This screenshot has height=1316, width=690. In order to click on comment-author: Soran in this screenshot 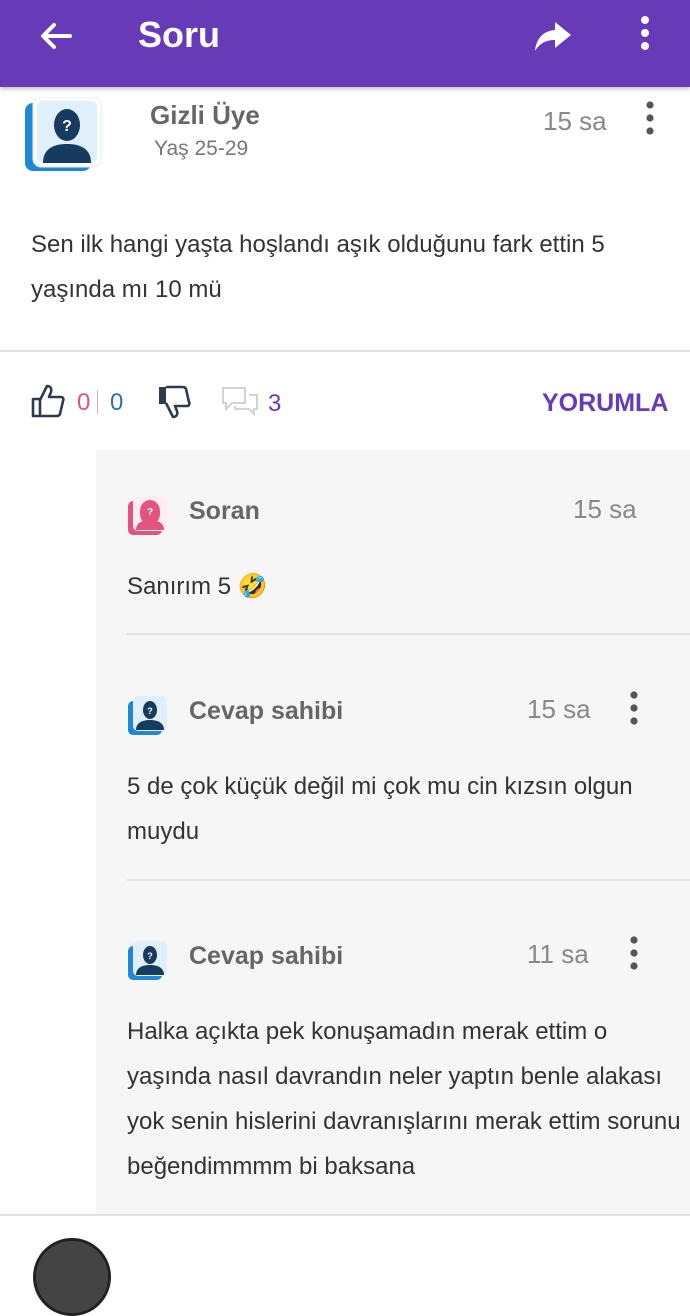, I will do `click(224, 511)`.